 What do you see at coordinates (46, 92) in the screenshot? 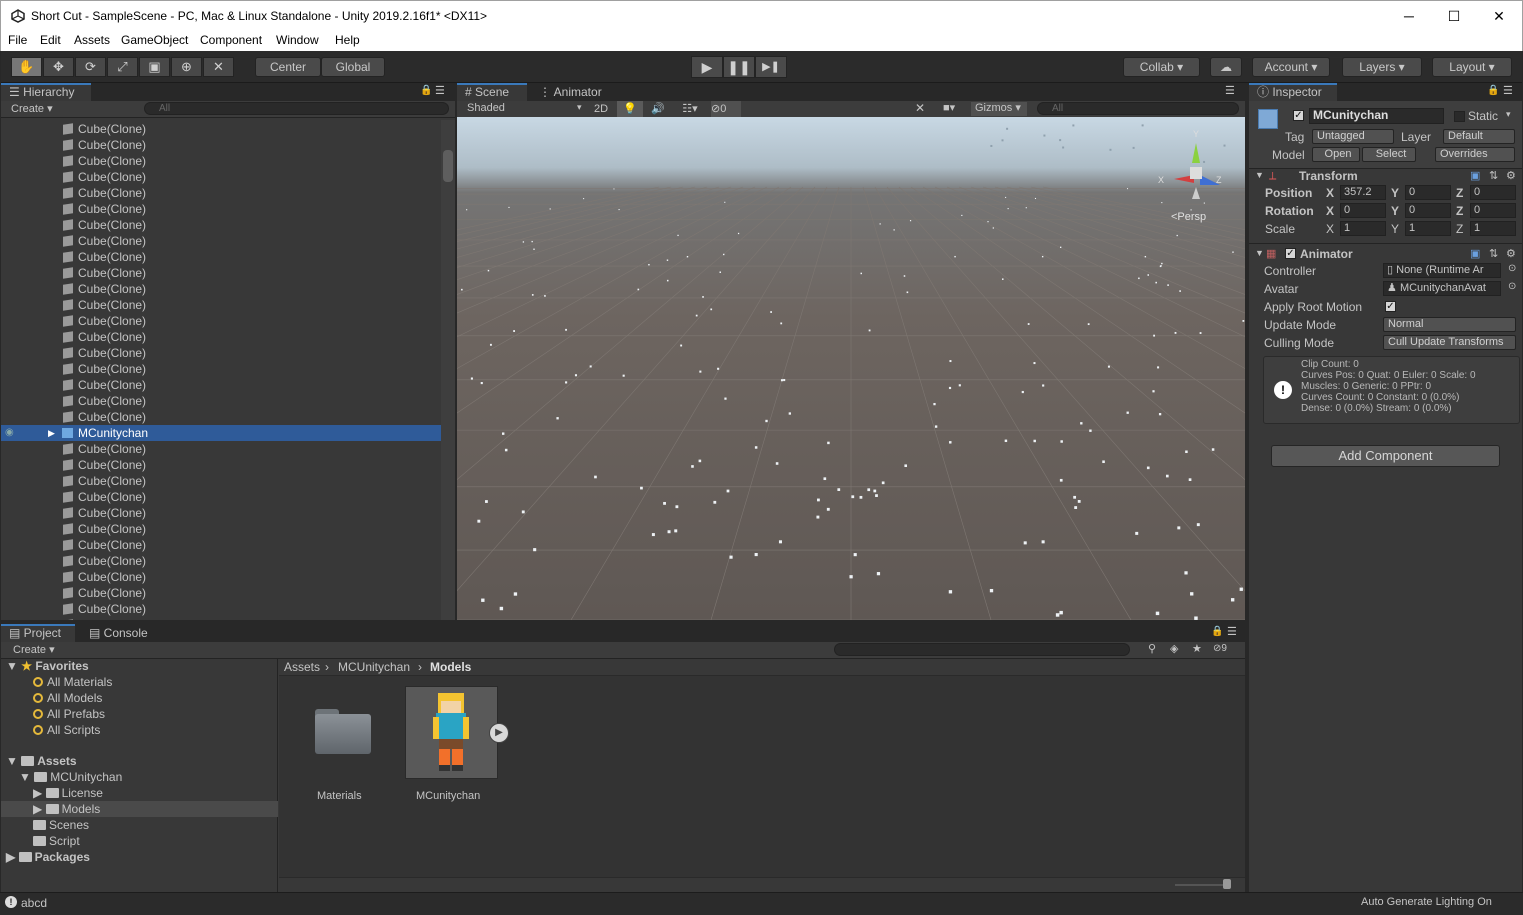
I see `tab-hierarchy: ☰ Hierarchy` at bounding box center [46, 92].